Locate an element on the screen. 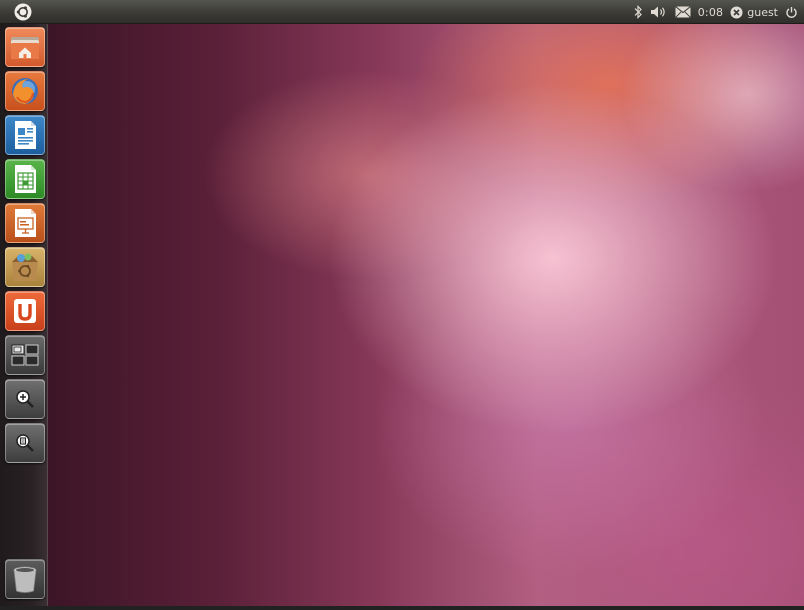  clock-text: 0:08 is located at coordinates (710, 12).